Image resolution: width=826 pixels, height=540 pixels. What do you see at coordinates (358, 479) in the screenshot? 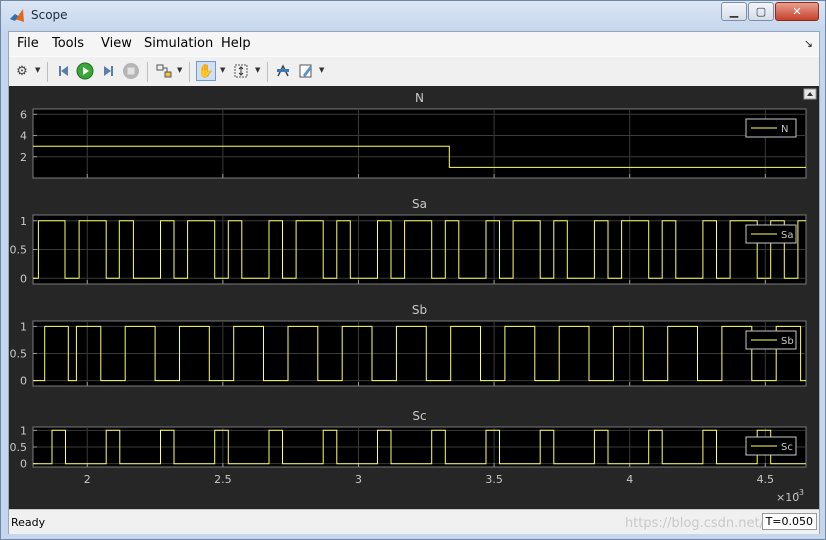
I see `x-tick-label: 3` at bounding box center [358, 479].